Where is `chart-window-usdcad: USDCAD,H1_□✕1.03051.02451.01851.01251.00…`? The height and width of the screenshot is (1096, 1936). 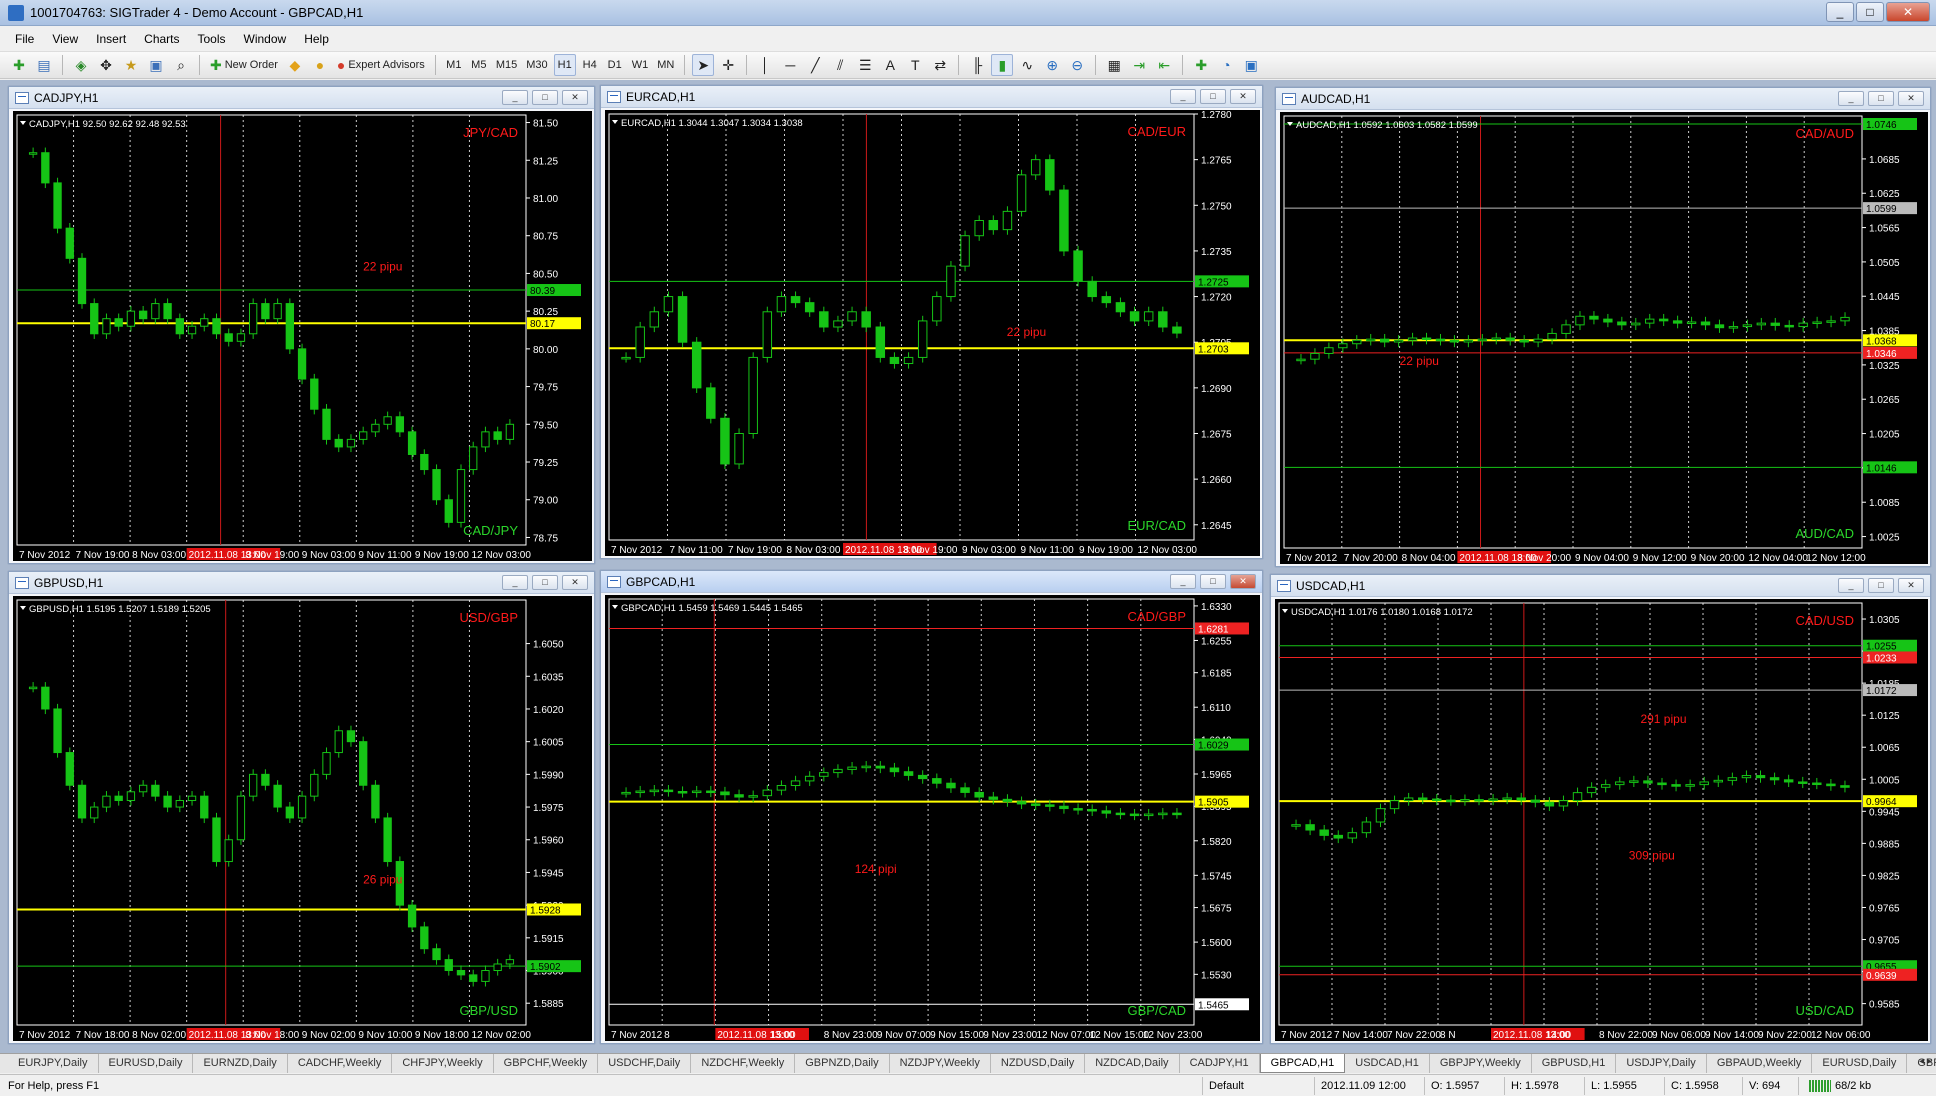 chart-window-usdcad: USDCAD,H1_□✕1.03051.02451.01851.01251.00… is located at coordinates (1600, 809).